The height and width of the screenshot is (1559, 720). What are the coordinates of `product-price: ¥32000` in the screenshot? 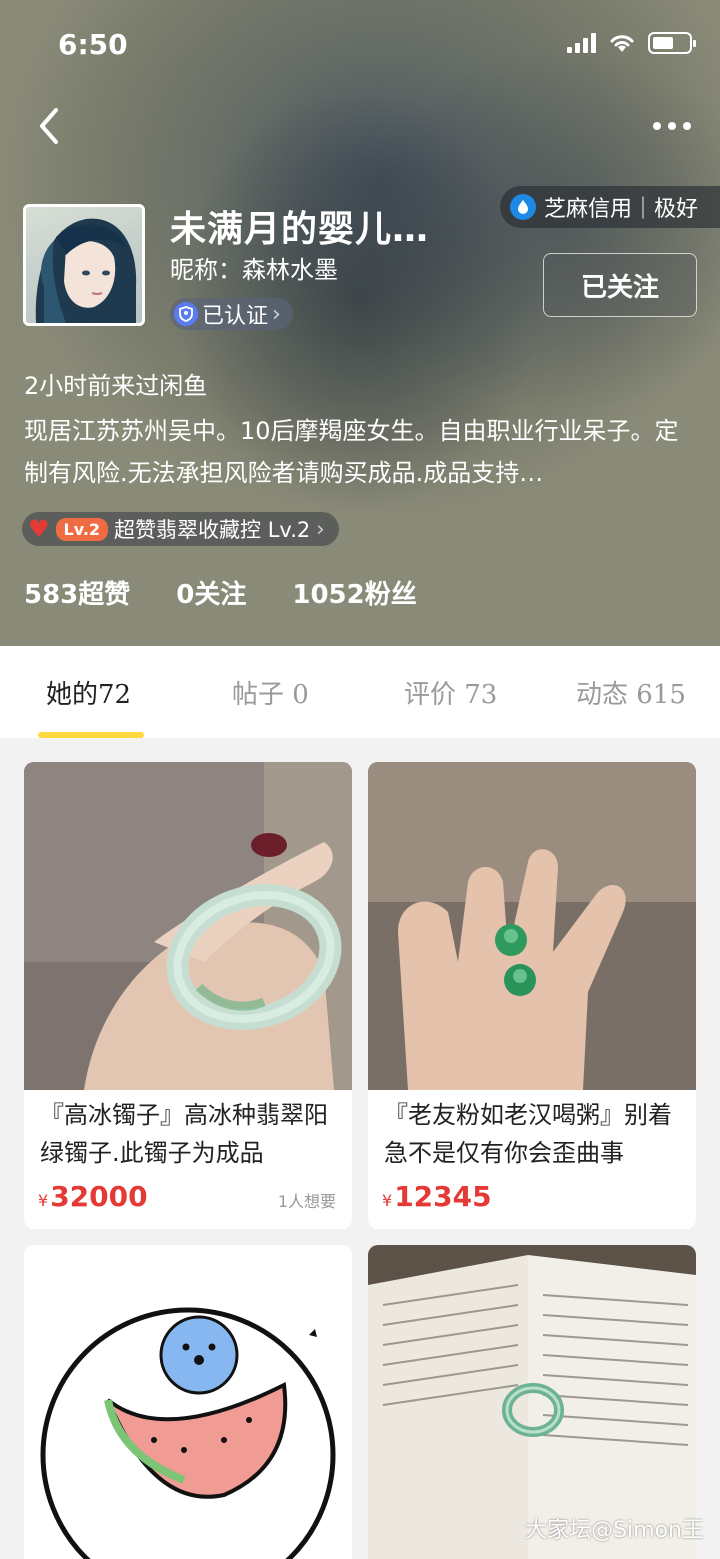 It's located at (93, 1196).